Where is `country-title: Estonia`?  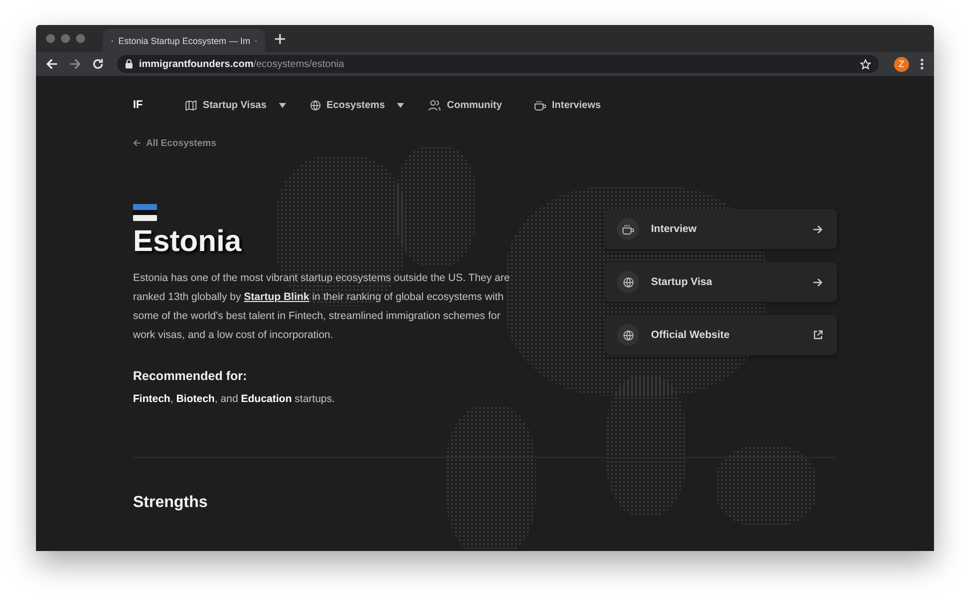
country-title: Estonia is located at coordinates (187, 242).